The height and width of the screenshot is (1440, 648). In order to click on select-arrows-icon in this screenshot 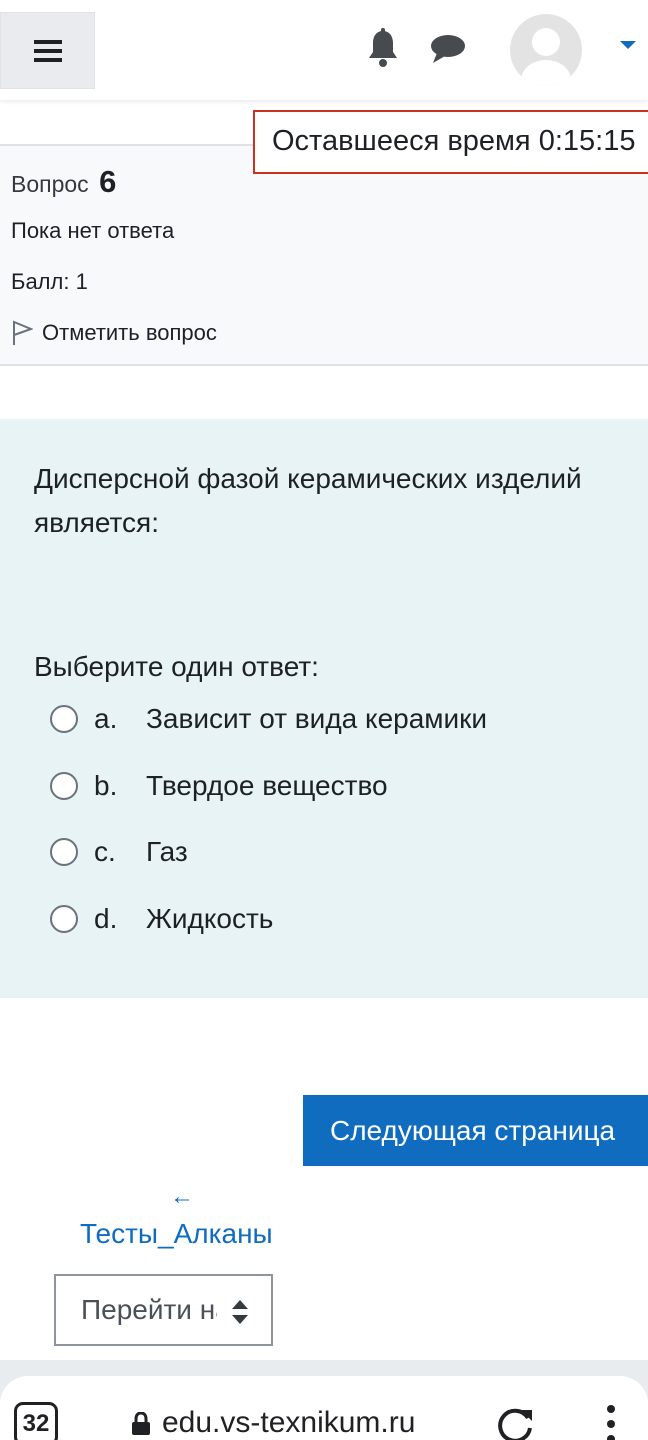, I will do `click(240, 1312)`.